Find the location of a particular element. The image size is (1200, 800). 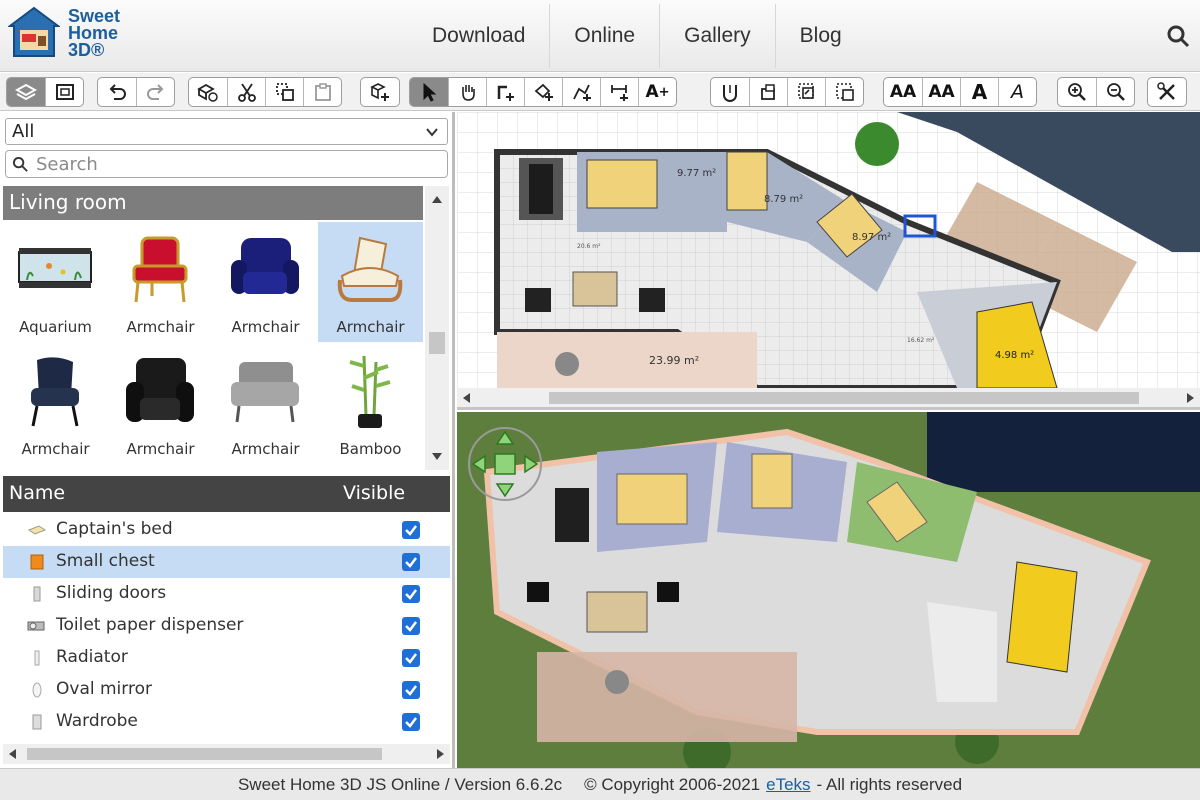

arrow-up-icon is located at coordinates (505, 437).